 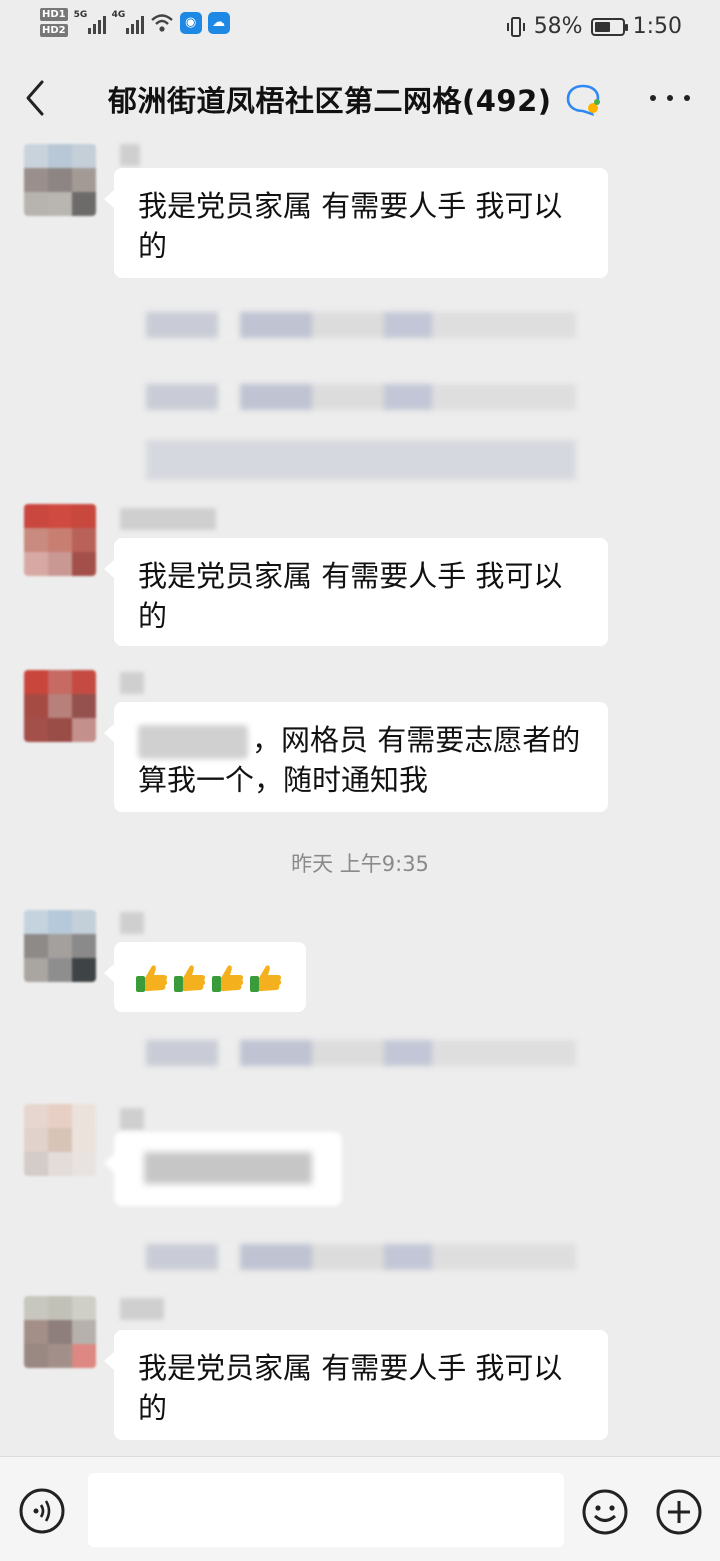 What do you see at coordinates (193, 742) in the screenshot?
I see `blurred-mention` at bounding box center [193, 742].